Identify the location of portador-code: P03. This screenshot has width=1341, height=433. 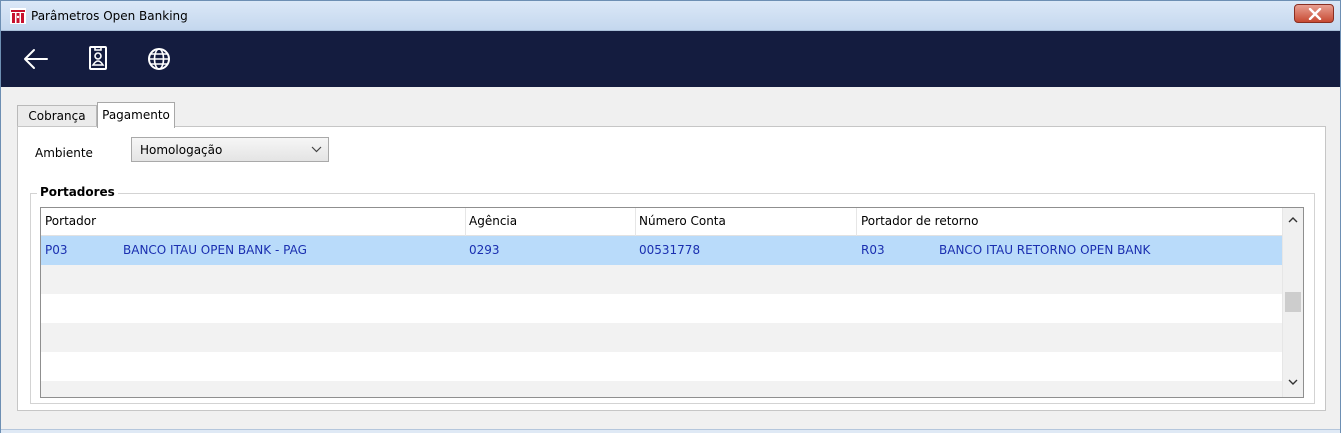
(56, 250).